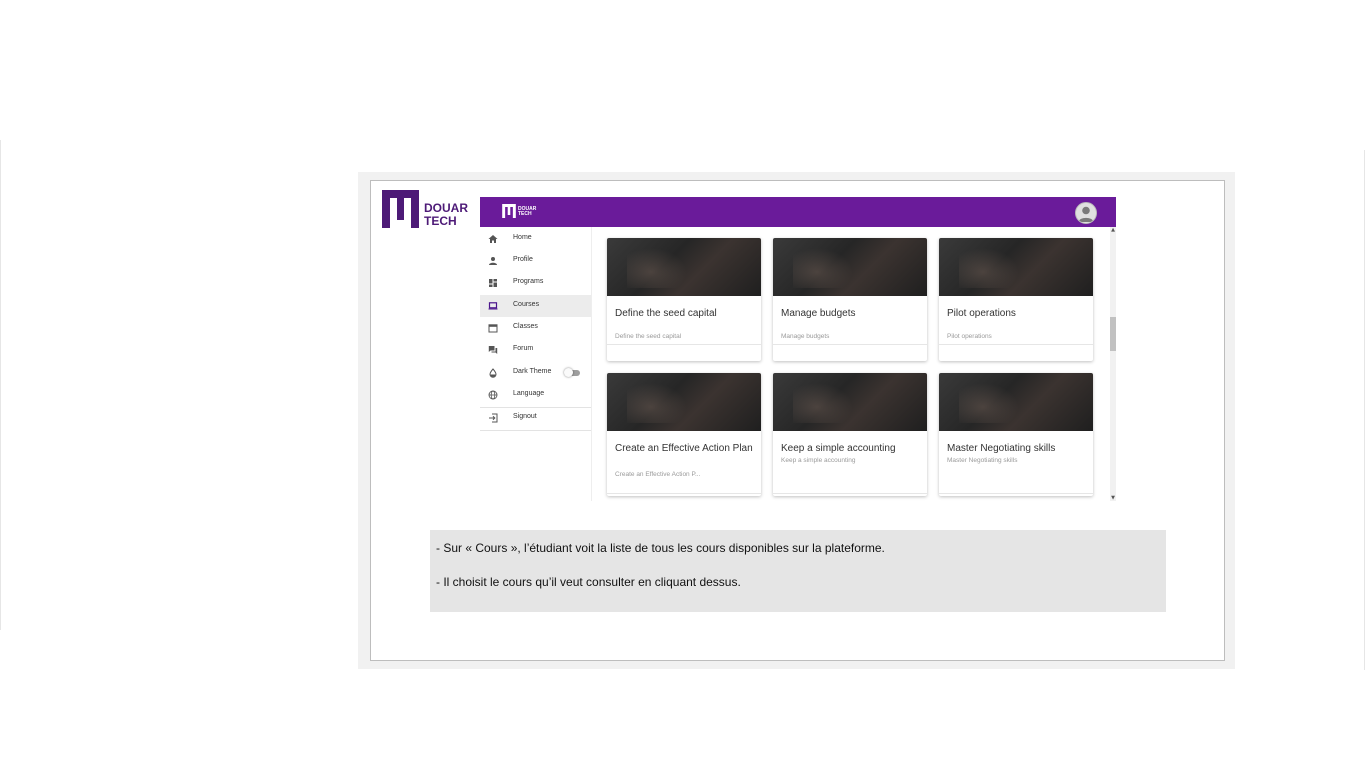 The height and width of the screenshot is (768, 1366). Describe the element at coordinates (805, 336) in the screenshot. I see `course-subtitle: Manage budgets` at that location.